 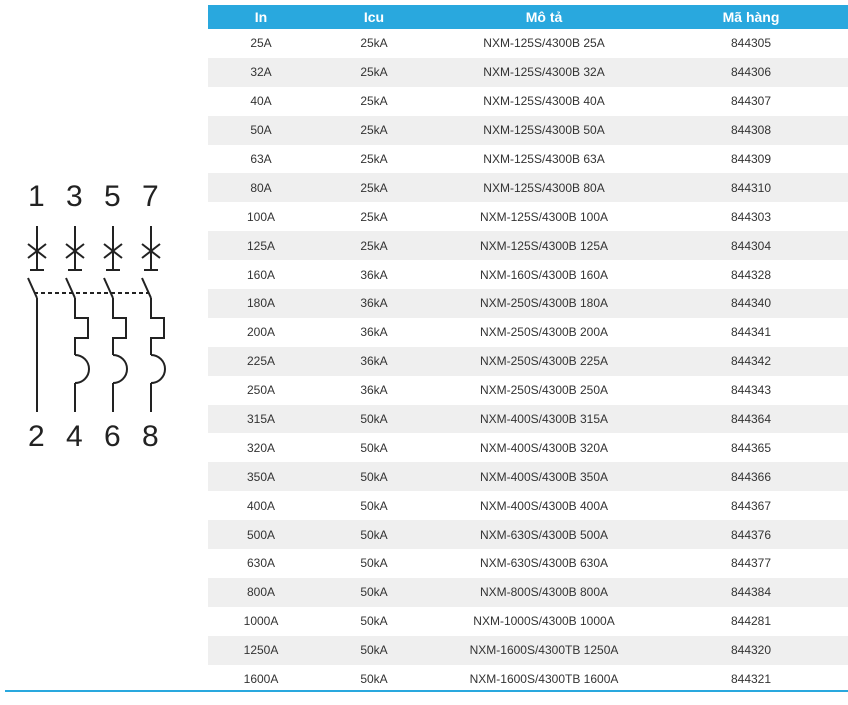 I want to click on table-row: 225A 36kA NXM-250S/4300B 225A 844342, so click(x=528, y=361).